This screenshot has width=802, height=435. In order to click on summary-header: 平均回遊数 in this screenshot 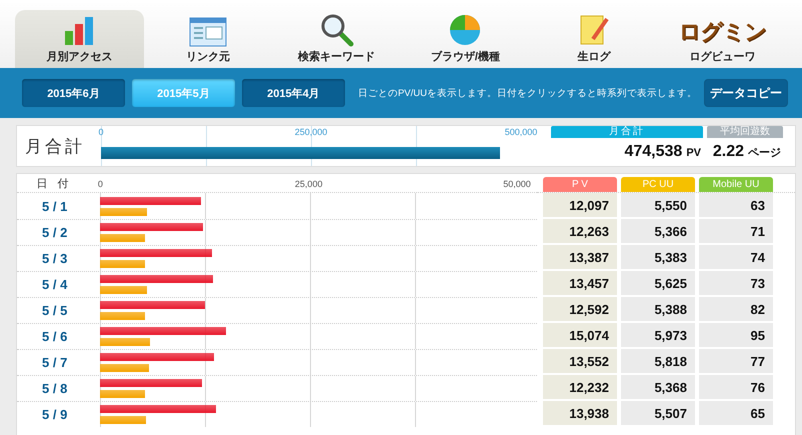, I will do `click(745, 132)`.